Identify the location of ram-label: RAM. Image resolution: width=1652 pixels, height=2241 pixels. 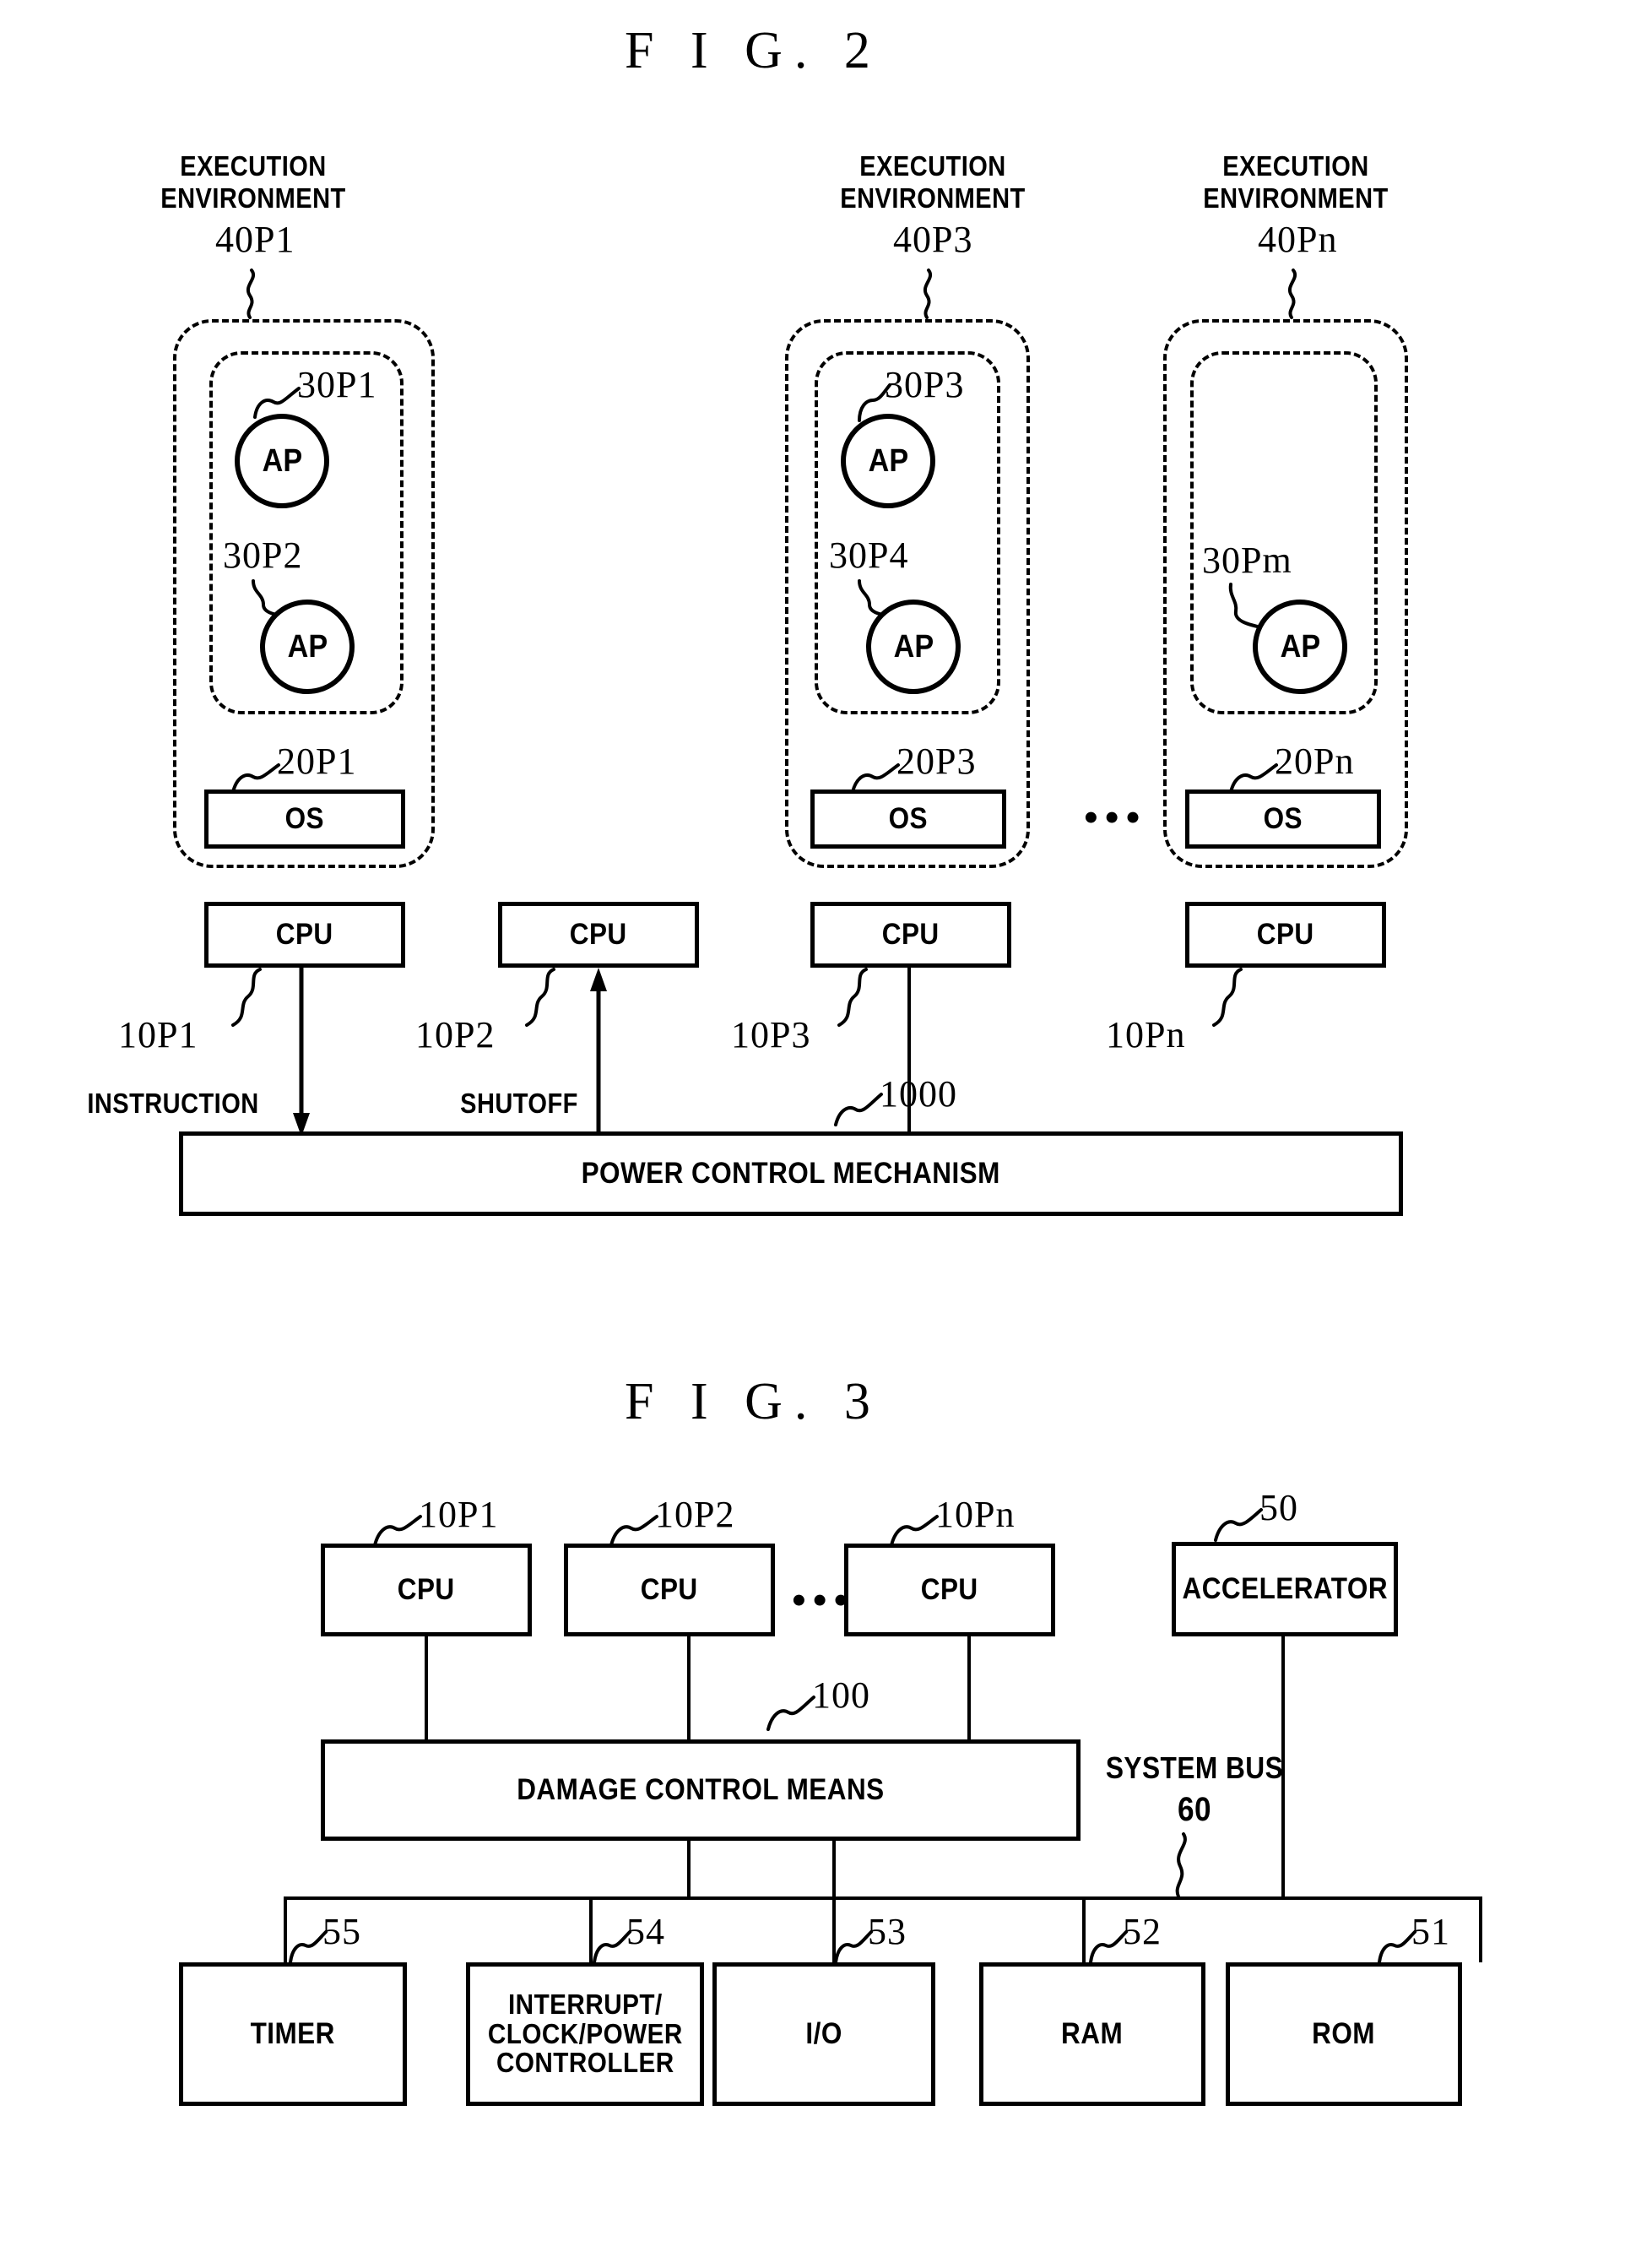
(1092, 2033).